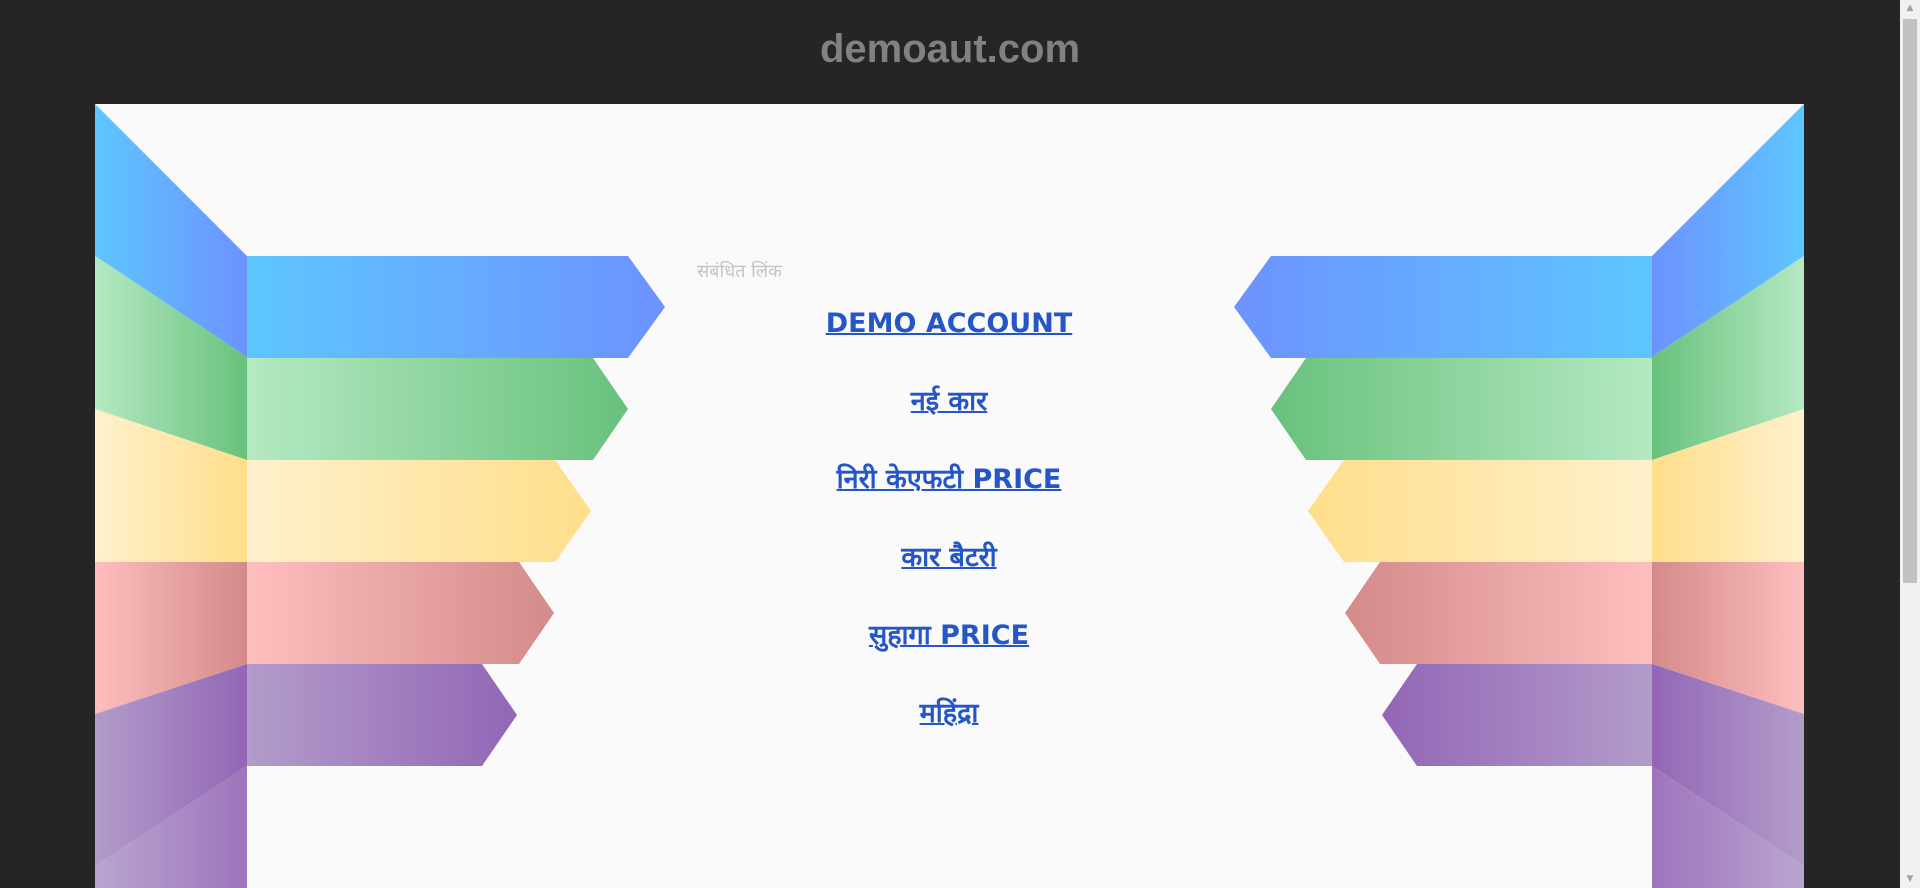 This screenshot has height=888, width=1920. What do you see at coordinates (949, 323) in the screenshot?
I see `link-demo-account: DEMO ACCOUNT` at bounding box center [949, 323].